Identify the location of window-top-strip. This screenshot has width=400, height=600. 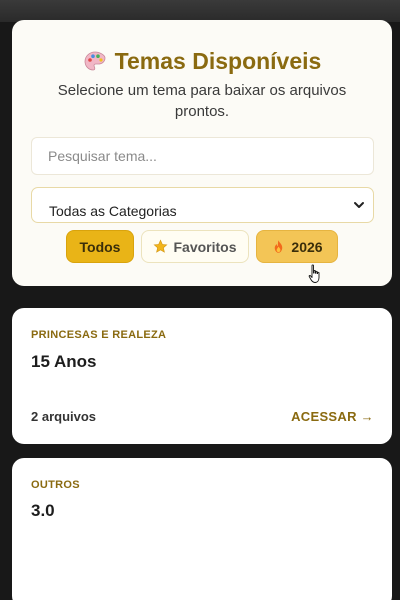
(200, 11).